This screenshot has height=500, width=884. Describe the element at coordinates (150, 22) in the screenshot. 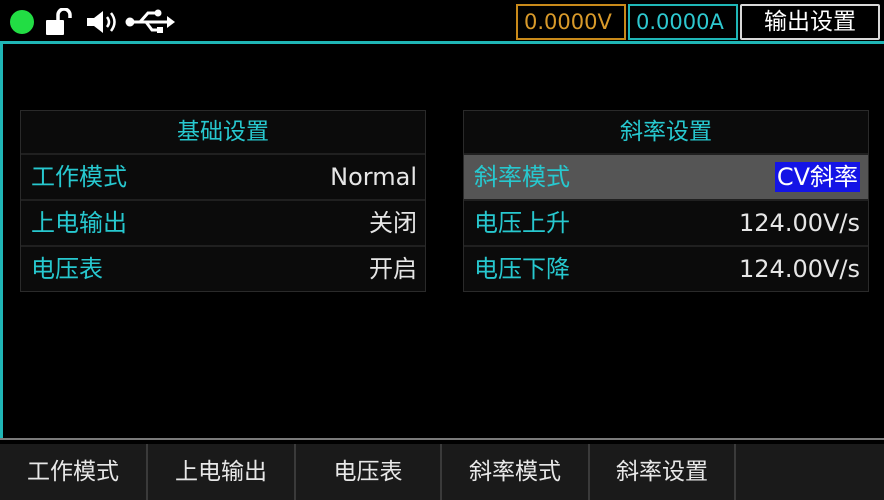

I see `usb-icon` at that location.